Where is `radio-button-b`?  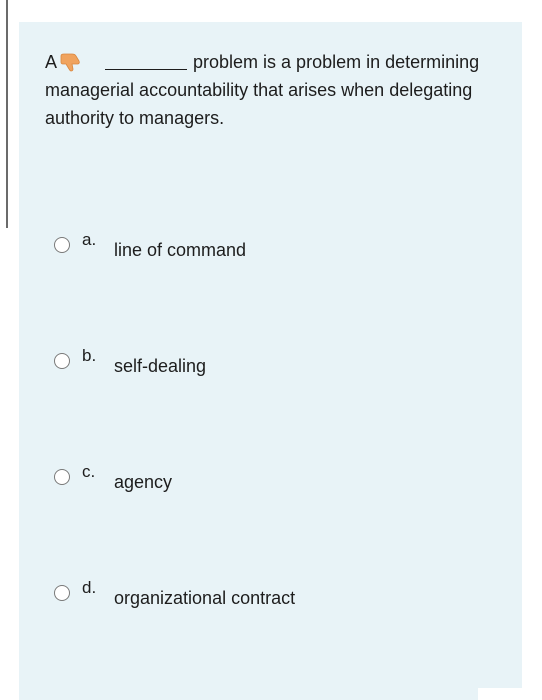 radio-button-b is located at coordinates (62, 361).